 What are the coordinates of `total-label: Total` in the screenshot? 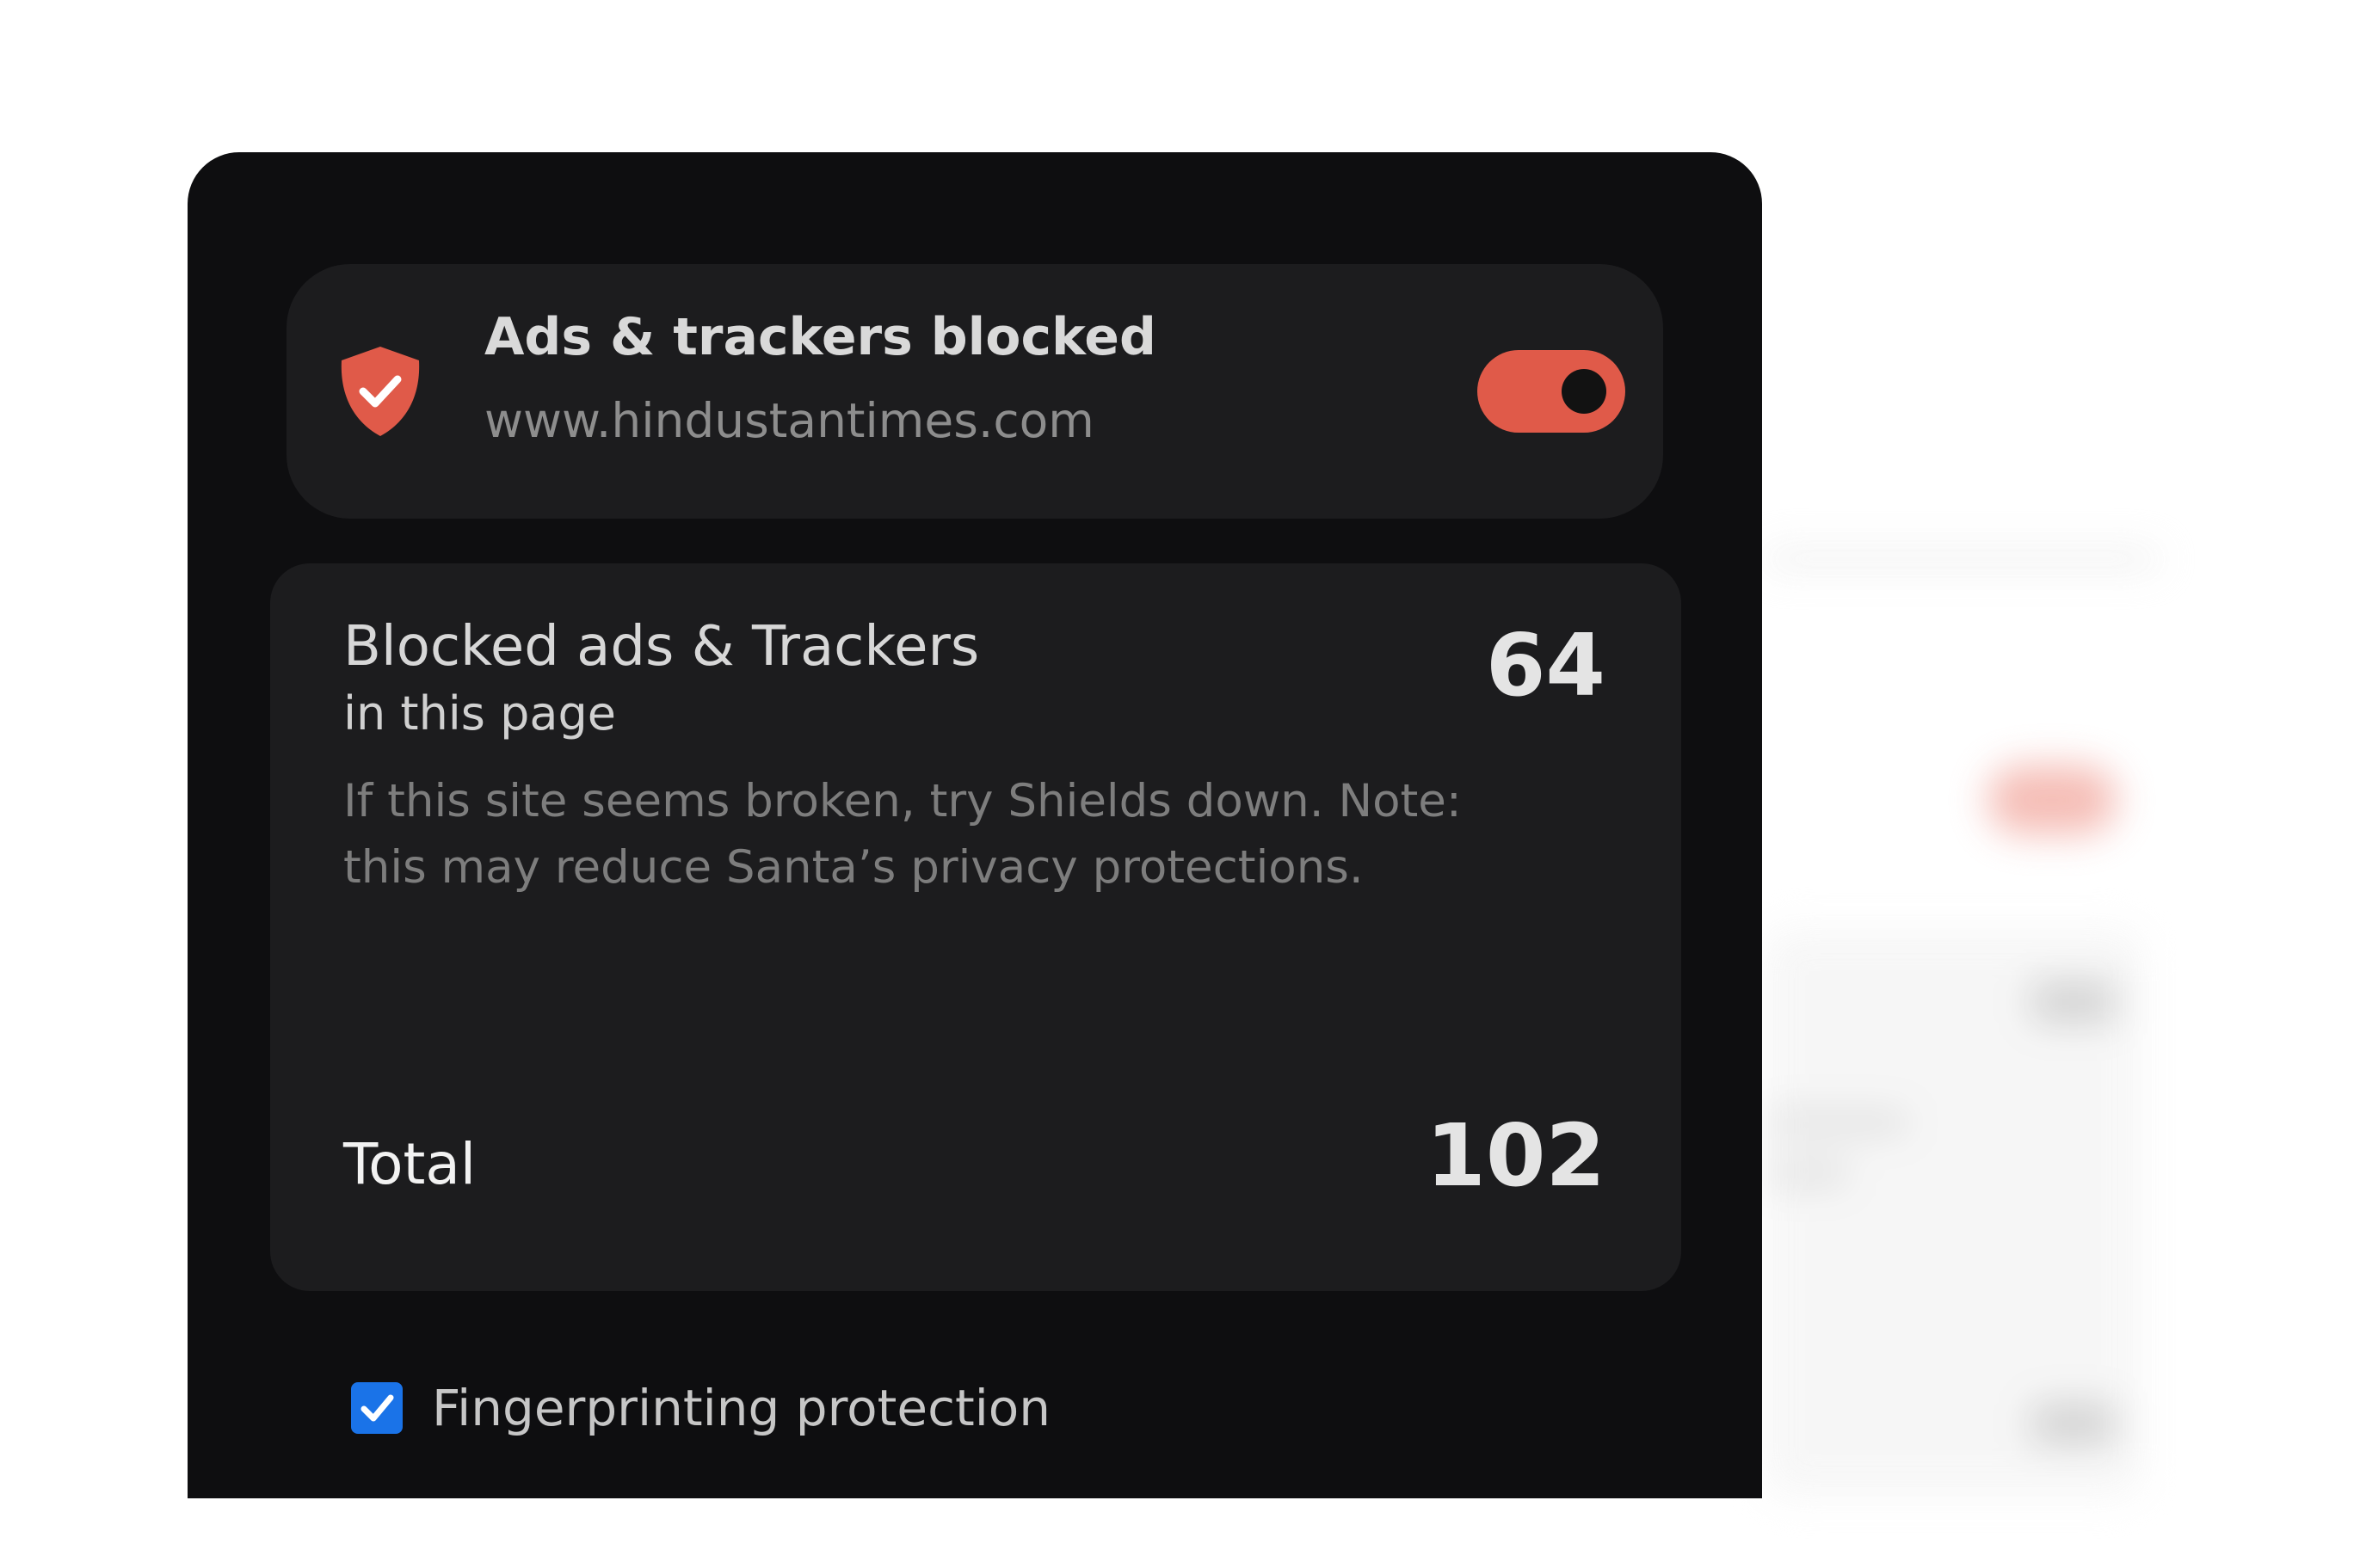 It's located at (410, 1164).